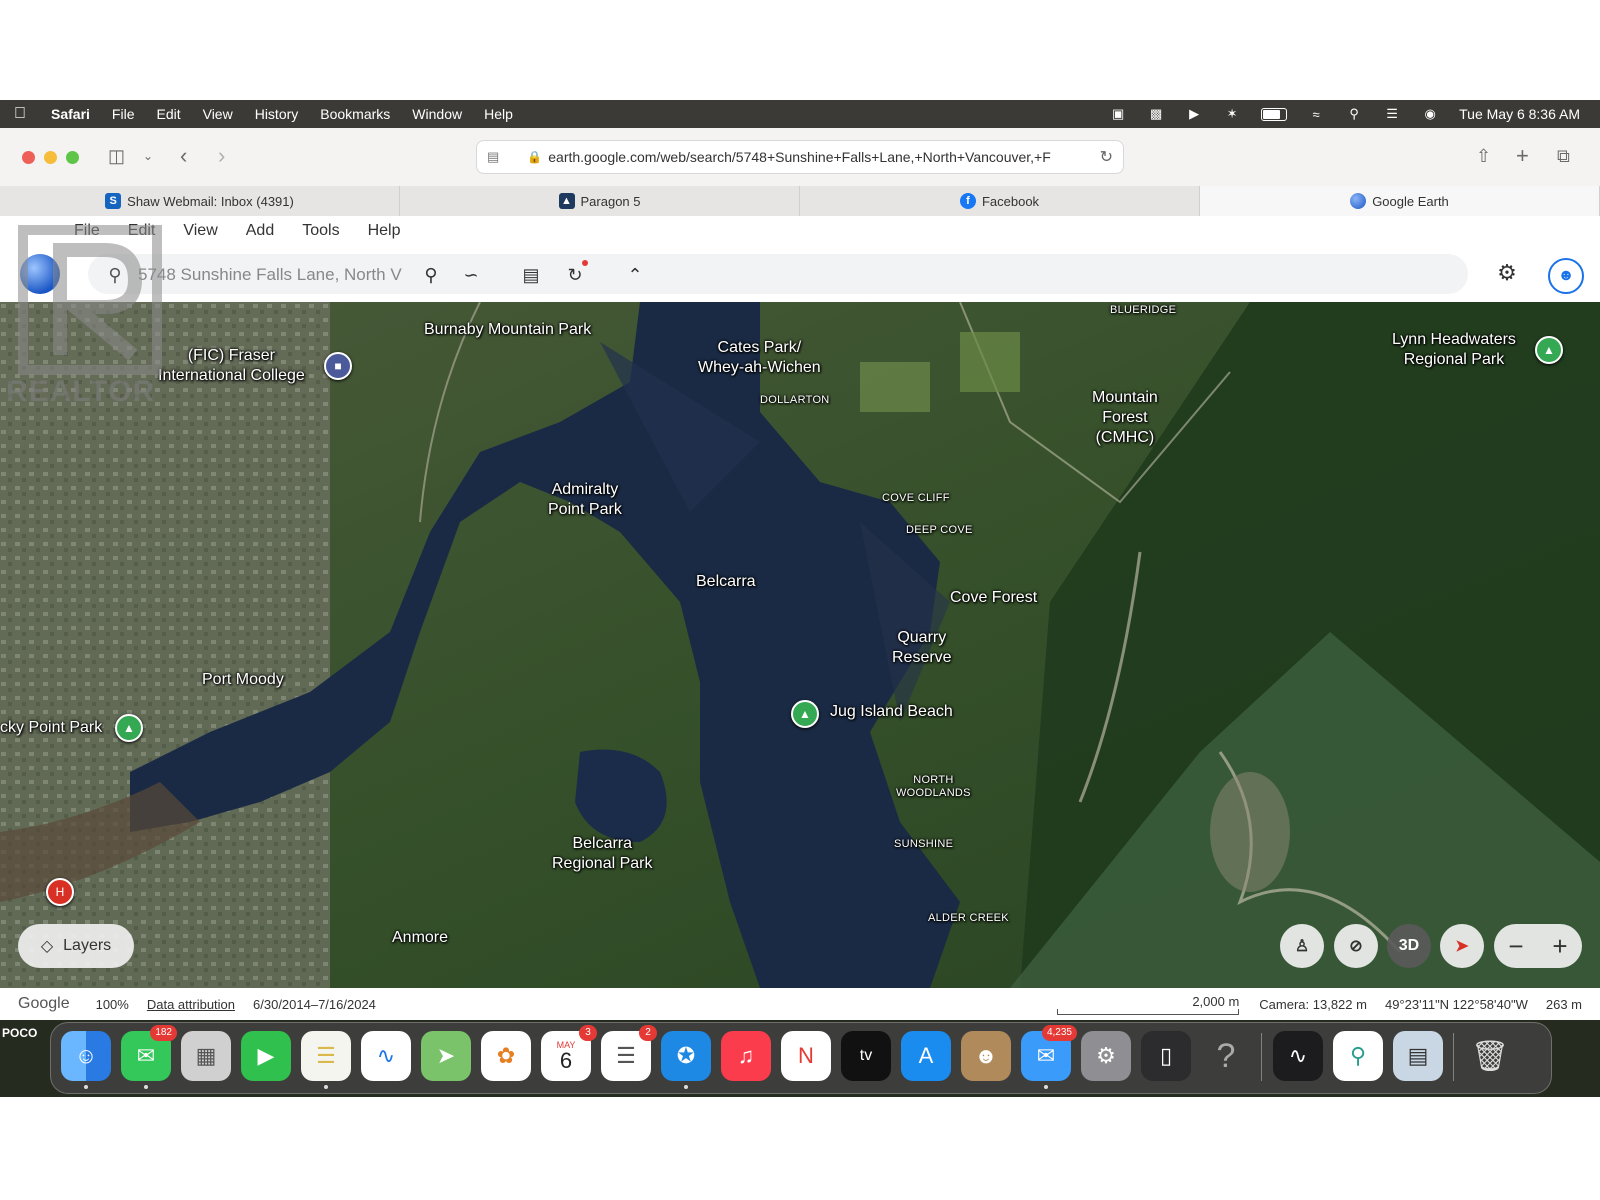 Image resolution: width=1600 pixels, height=1200 pixels. I want to click on passwords-icon: ⚲, so click(1358, 1056).